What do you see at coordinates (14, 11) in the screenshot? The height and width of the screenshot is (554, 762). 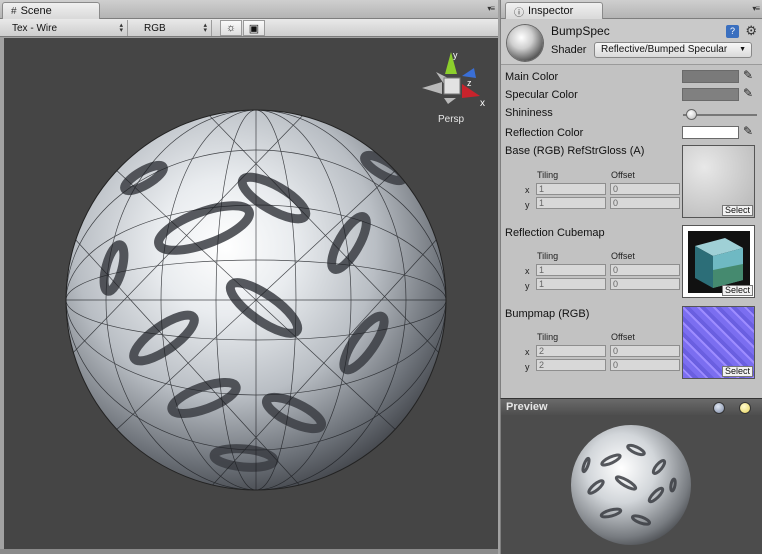 I see `grid-icon: #` at bounding box center [14, 11].